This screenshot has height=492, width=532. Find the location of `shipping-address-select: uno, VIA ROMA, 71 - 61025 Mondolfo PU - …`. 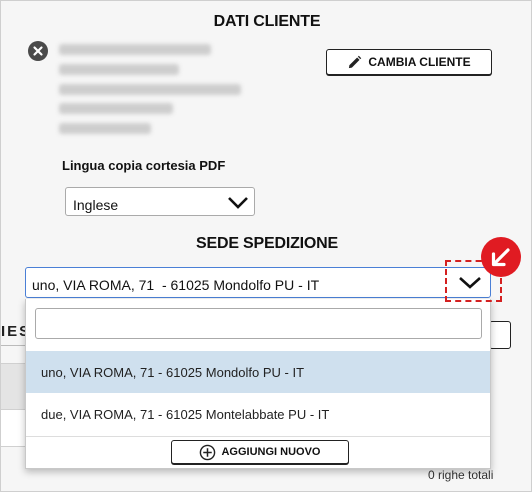

shipping-address-select: uno, VIA ROMA, 71 - 61025 Mondolfo PU - … is located at coordinates (258, 282).